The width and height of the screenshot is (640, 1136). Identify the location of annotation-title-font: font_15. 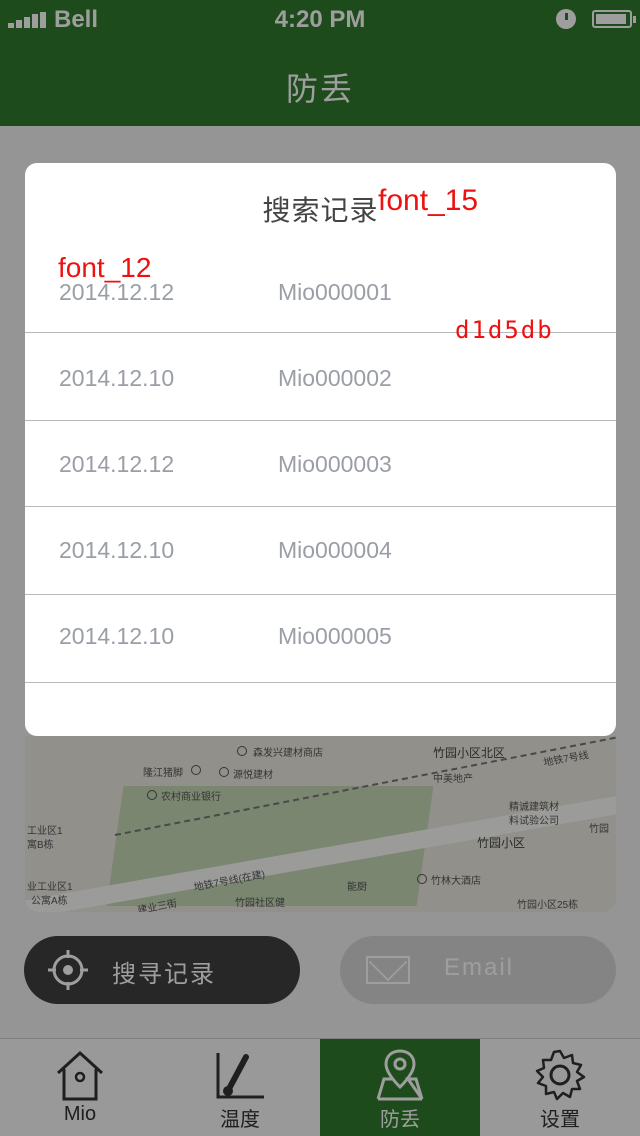
(428, 200).